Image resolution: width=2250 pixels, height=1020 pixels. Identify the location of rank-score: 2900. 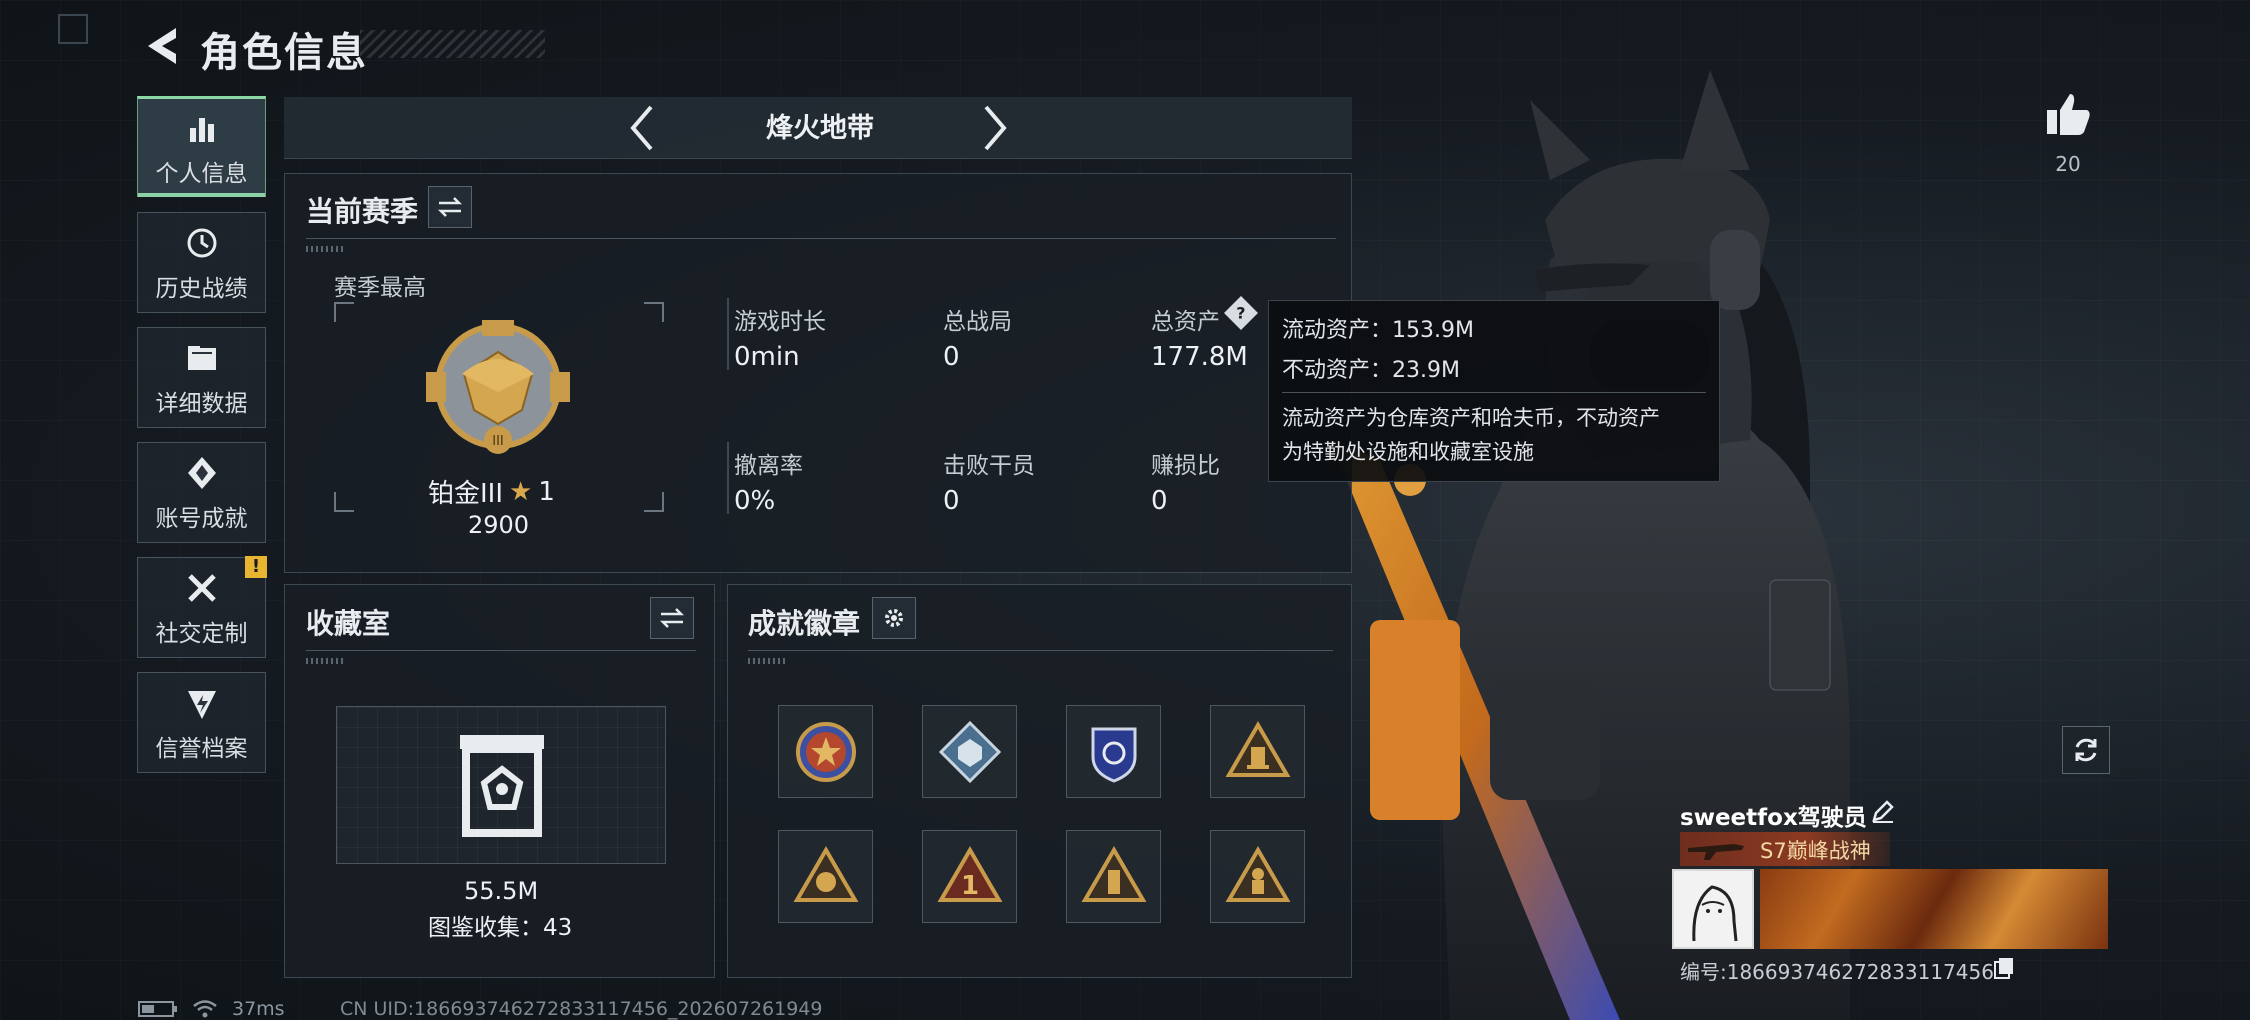
(499, 525).